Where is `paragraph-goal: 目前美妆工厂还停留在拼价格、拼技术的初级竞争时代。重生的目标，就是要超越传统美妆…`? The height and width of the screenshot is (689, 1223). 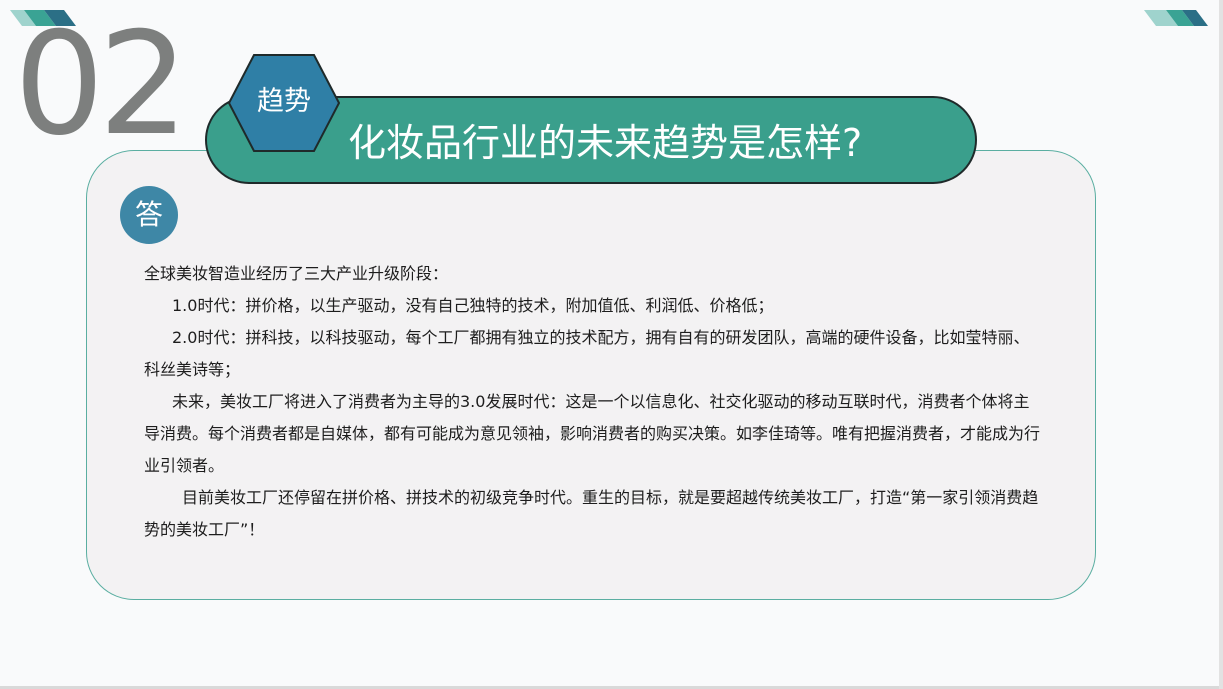
paragraph-goal: 目前美妆工厂还停留在拼价格、拼技术的初级竞争时代。重生的目标，就是要超越传统美妆… is located at coordinates (591, 513).